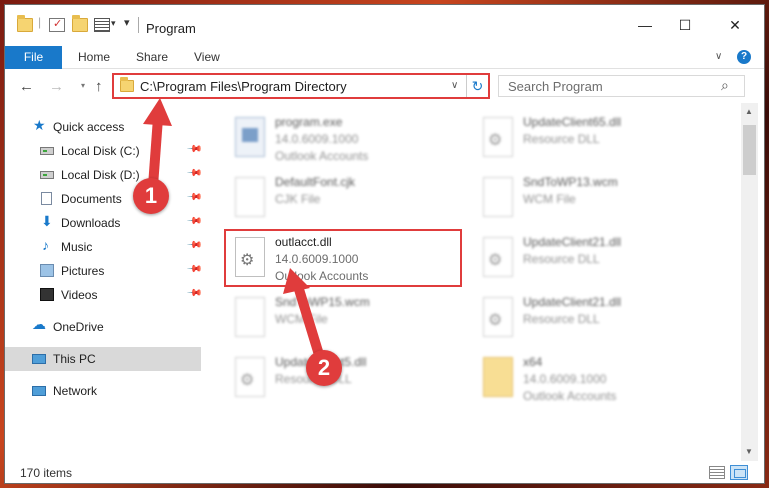 This screenshot has height=488, width=769. Describe the element at coordinates (171, 28) in the screenshot. I see `window-title: Program` at that location.